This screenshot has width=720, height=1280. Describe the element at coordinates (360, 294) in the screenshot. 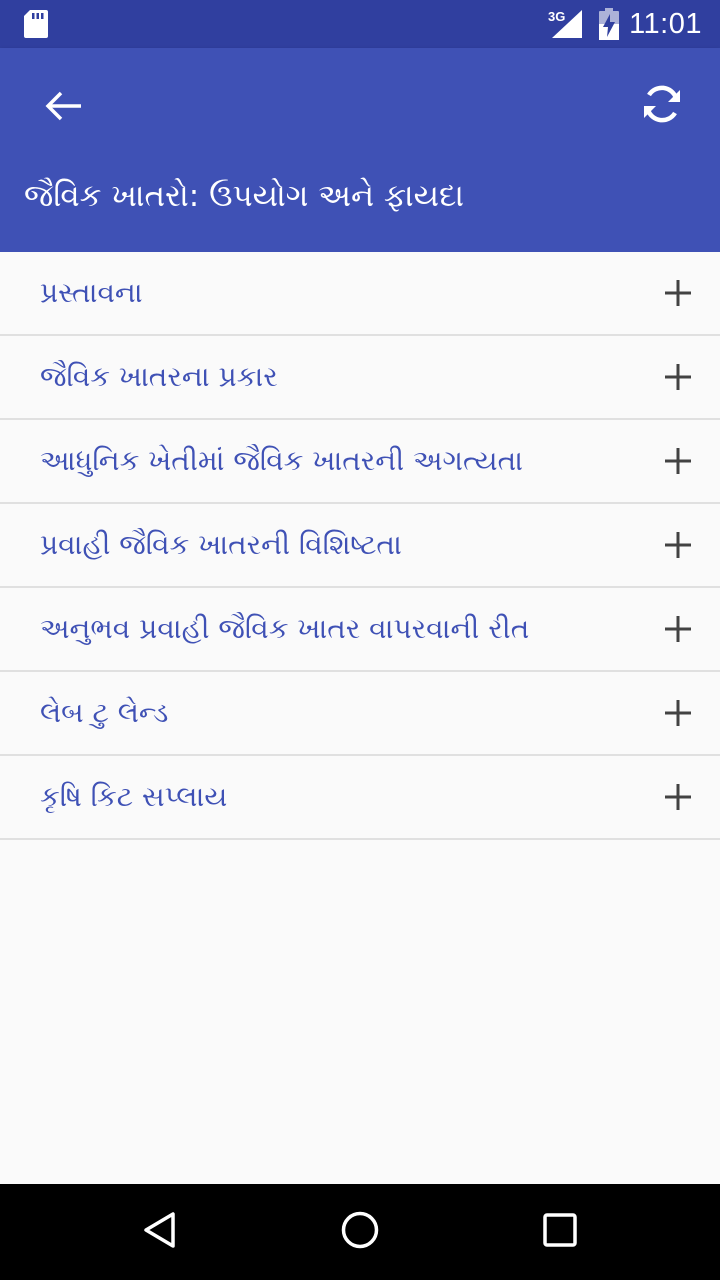

I see `list-item: પ્રસ્તાવના` at that location.